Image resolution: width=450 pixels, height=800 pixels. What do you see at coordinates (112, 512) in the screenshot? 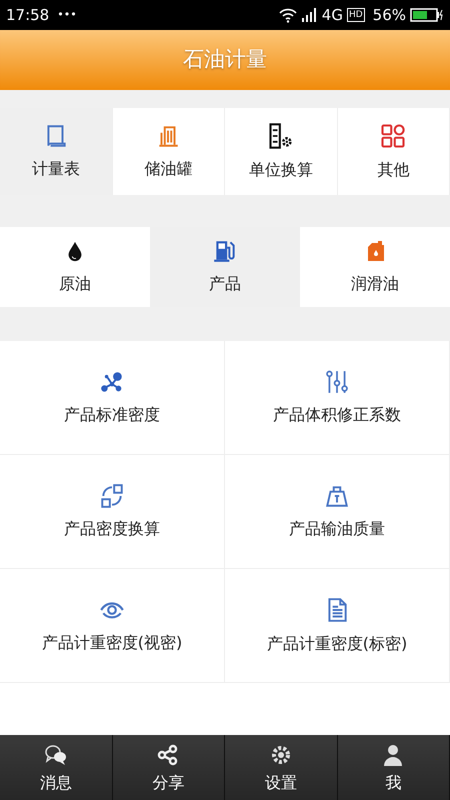
I see `function-item: 产品密度换算` at bounding box center [112, 512].